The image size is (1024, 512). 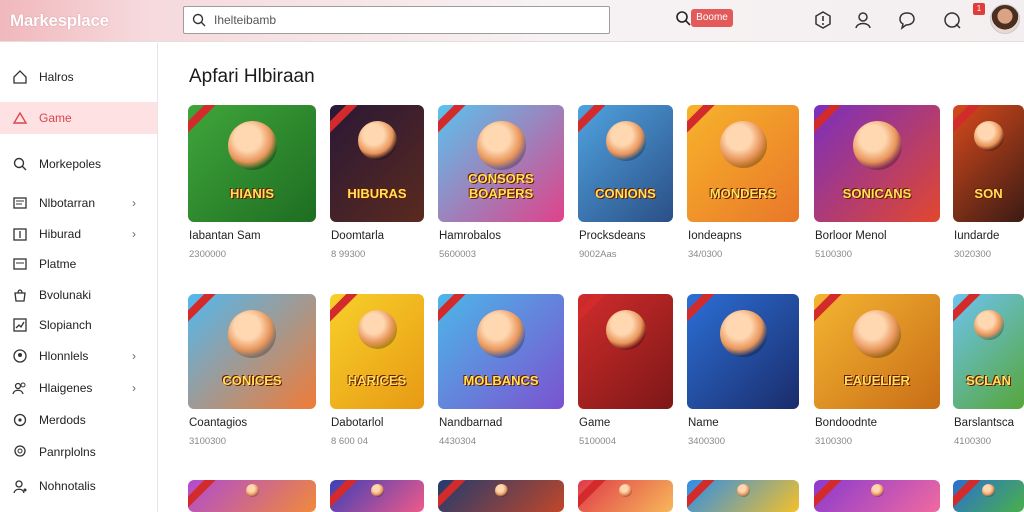 I want to click on sidebar-item-label: Merdods, so click(x=62, y=420).